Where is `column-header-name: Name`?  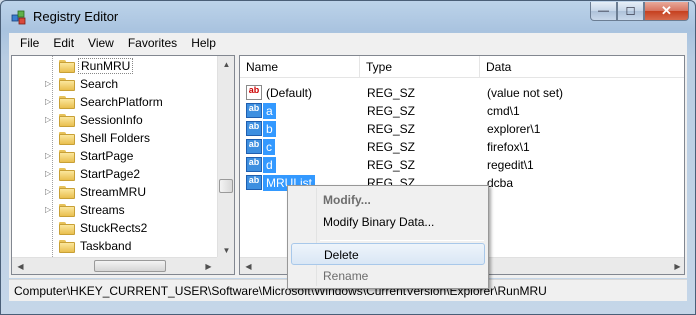 column-header-name: Name is located at coordinates (300, 67).